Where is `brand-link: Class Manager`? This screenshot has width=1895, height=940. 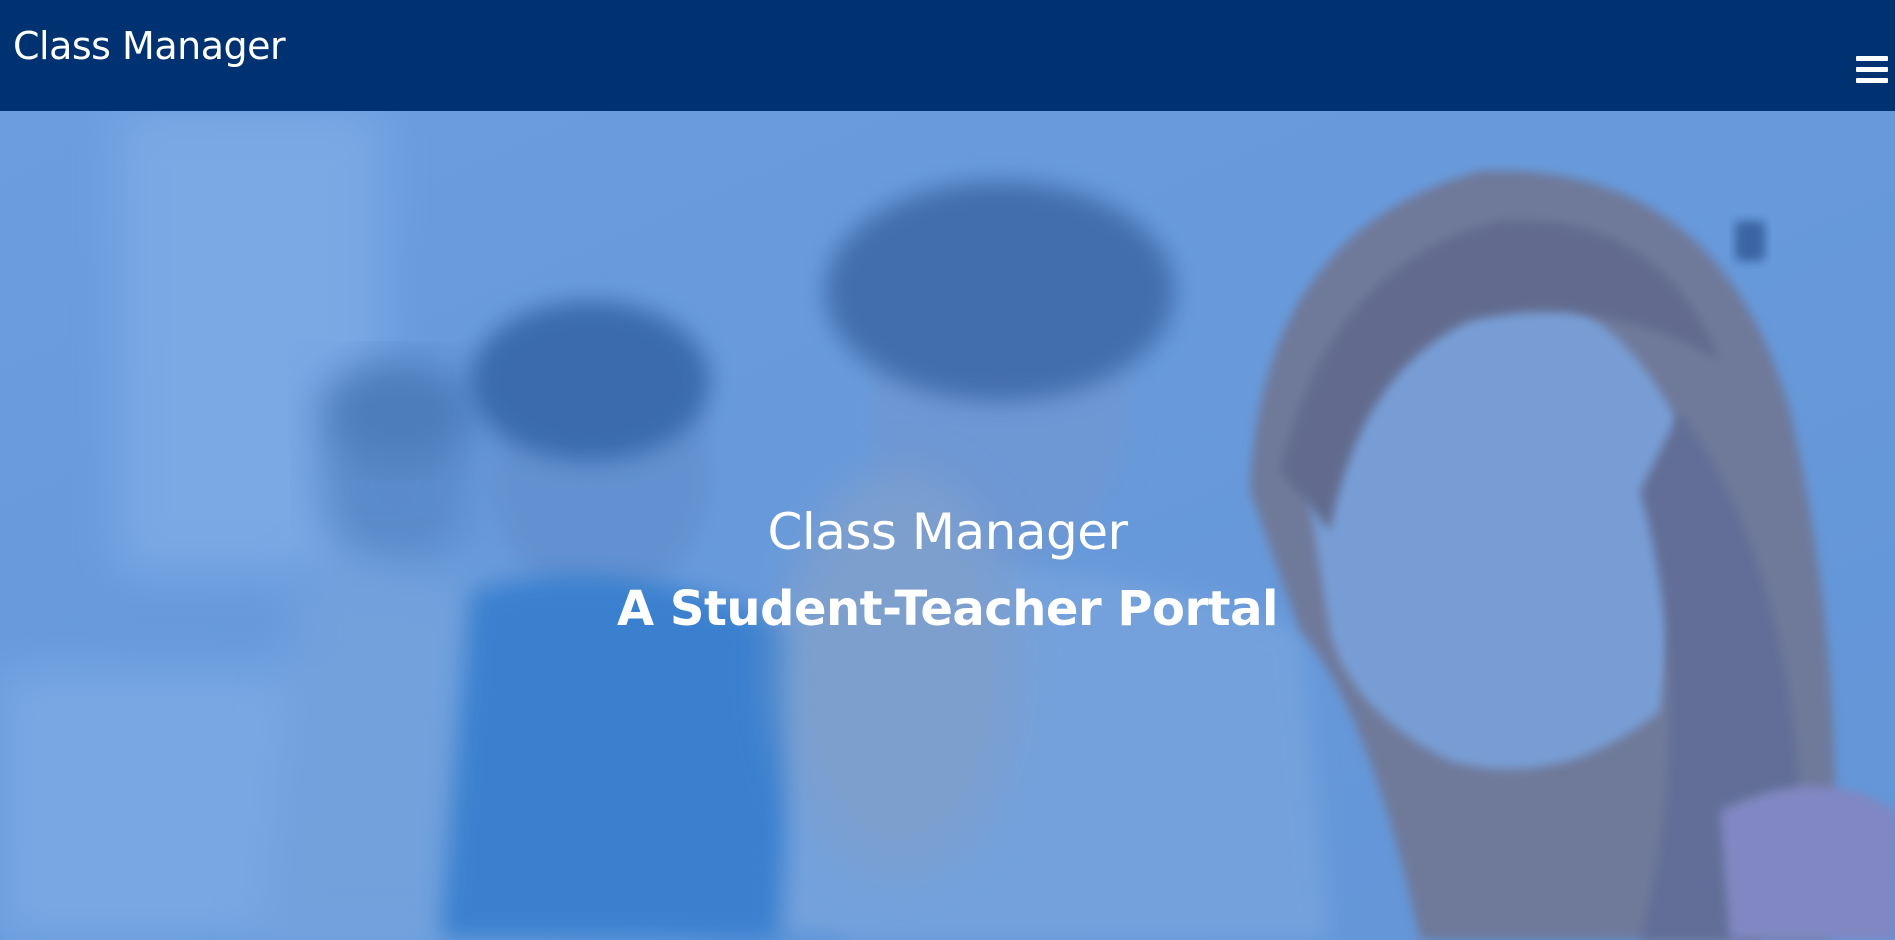
brand-link: Class Manager is located at coordinates (149, 47).